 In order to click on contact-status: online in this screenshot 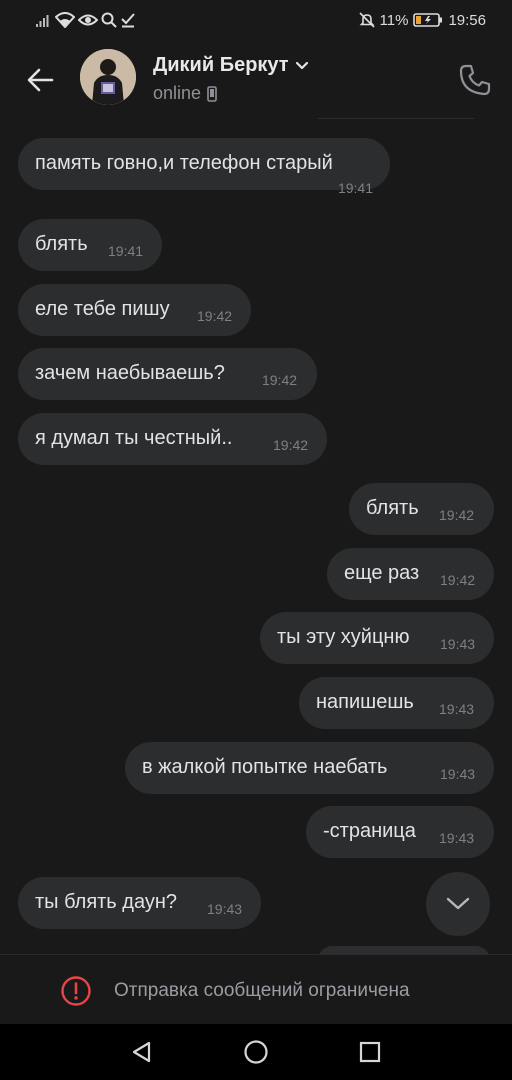, I will do `click(185, 93)`.